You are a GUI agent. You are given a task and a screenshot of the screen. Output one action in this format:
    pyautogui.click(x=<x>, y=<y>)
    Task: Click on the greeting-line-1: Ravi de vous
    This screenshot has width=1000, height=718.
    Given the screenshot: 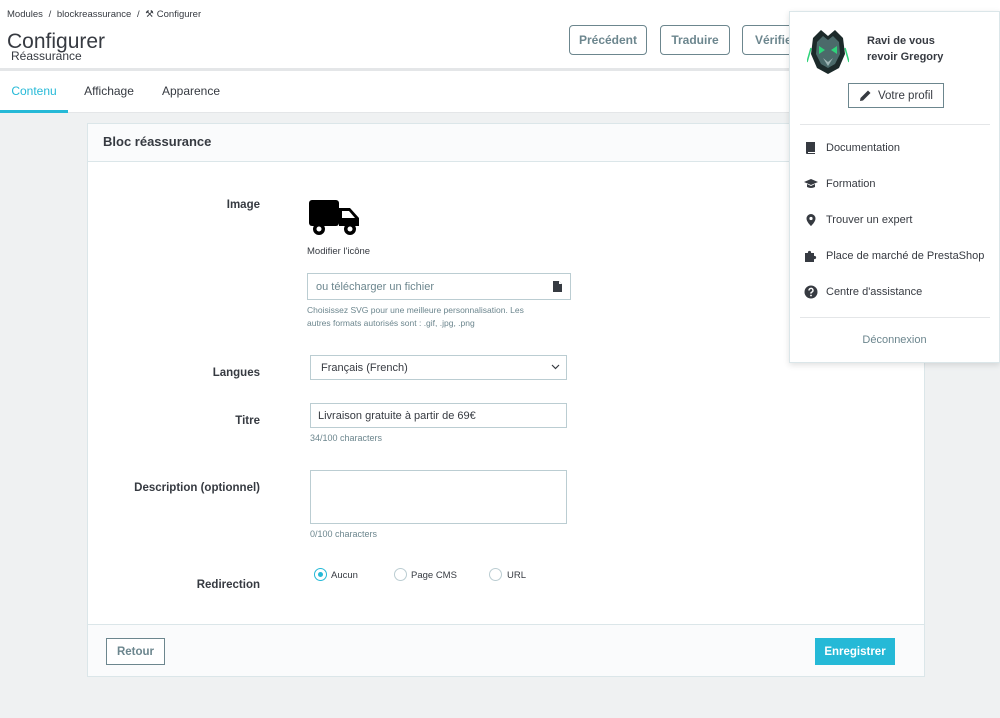 What is the action you would take?
    pyautogui.click(x=901, y=41)
    